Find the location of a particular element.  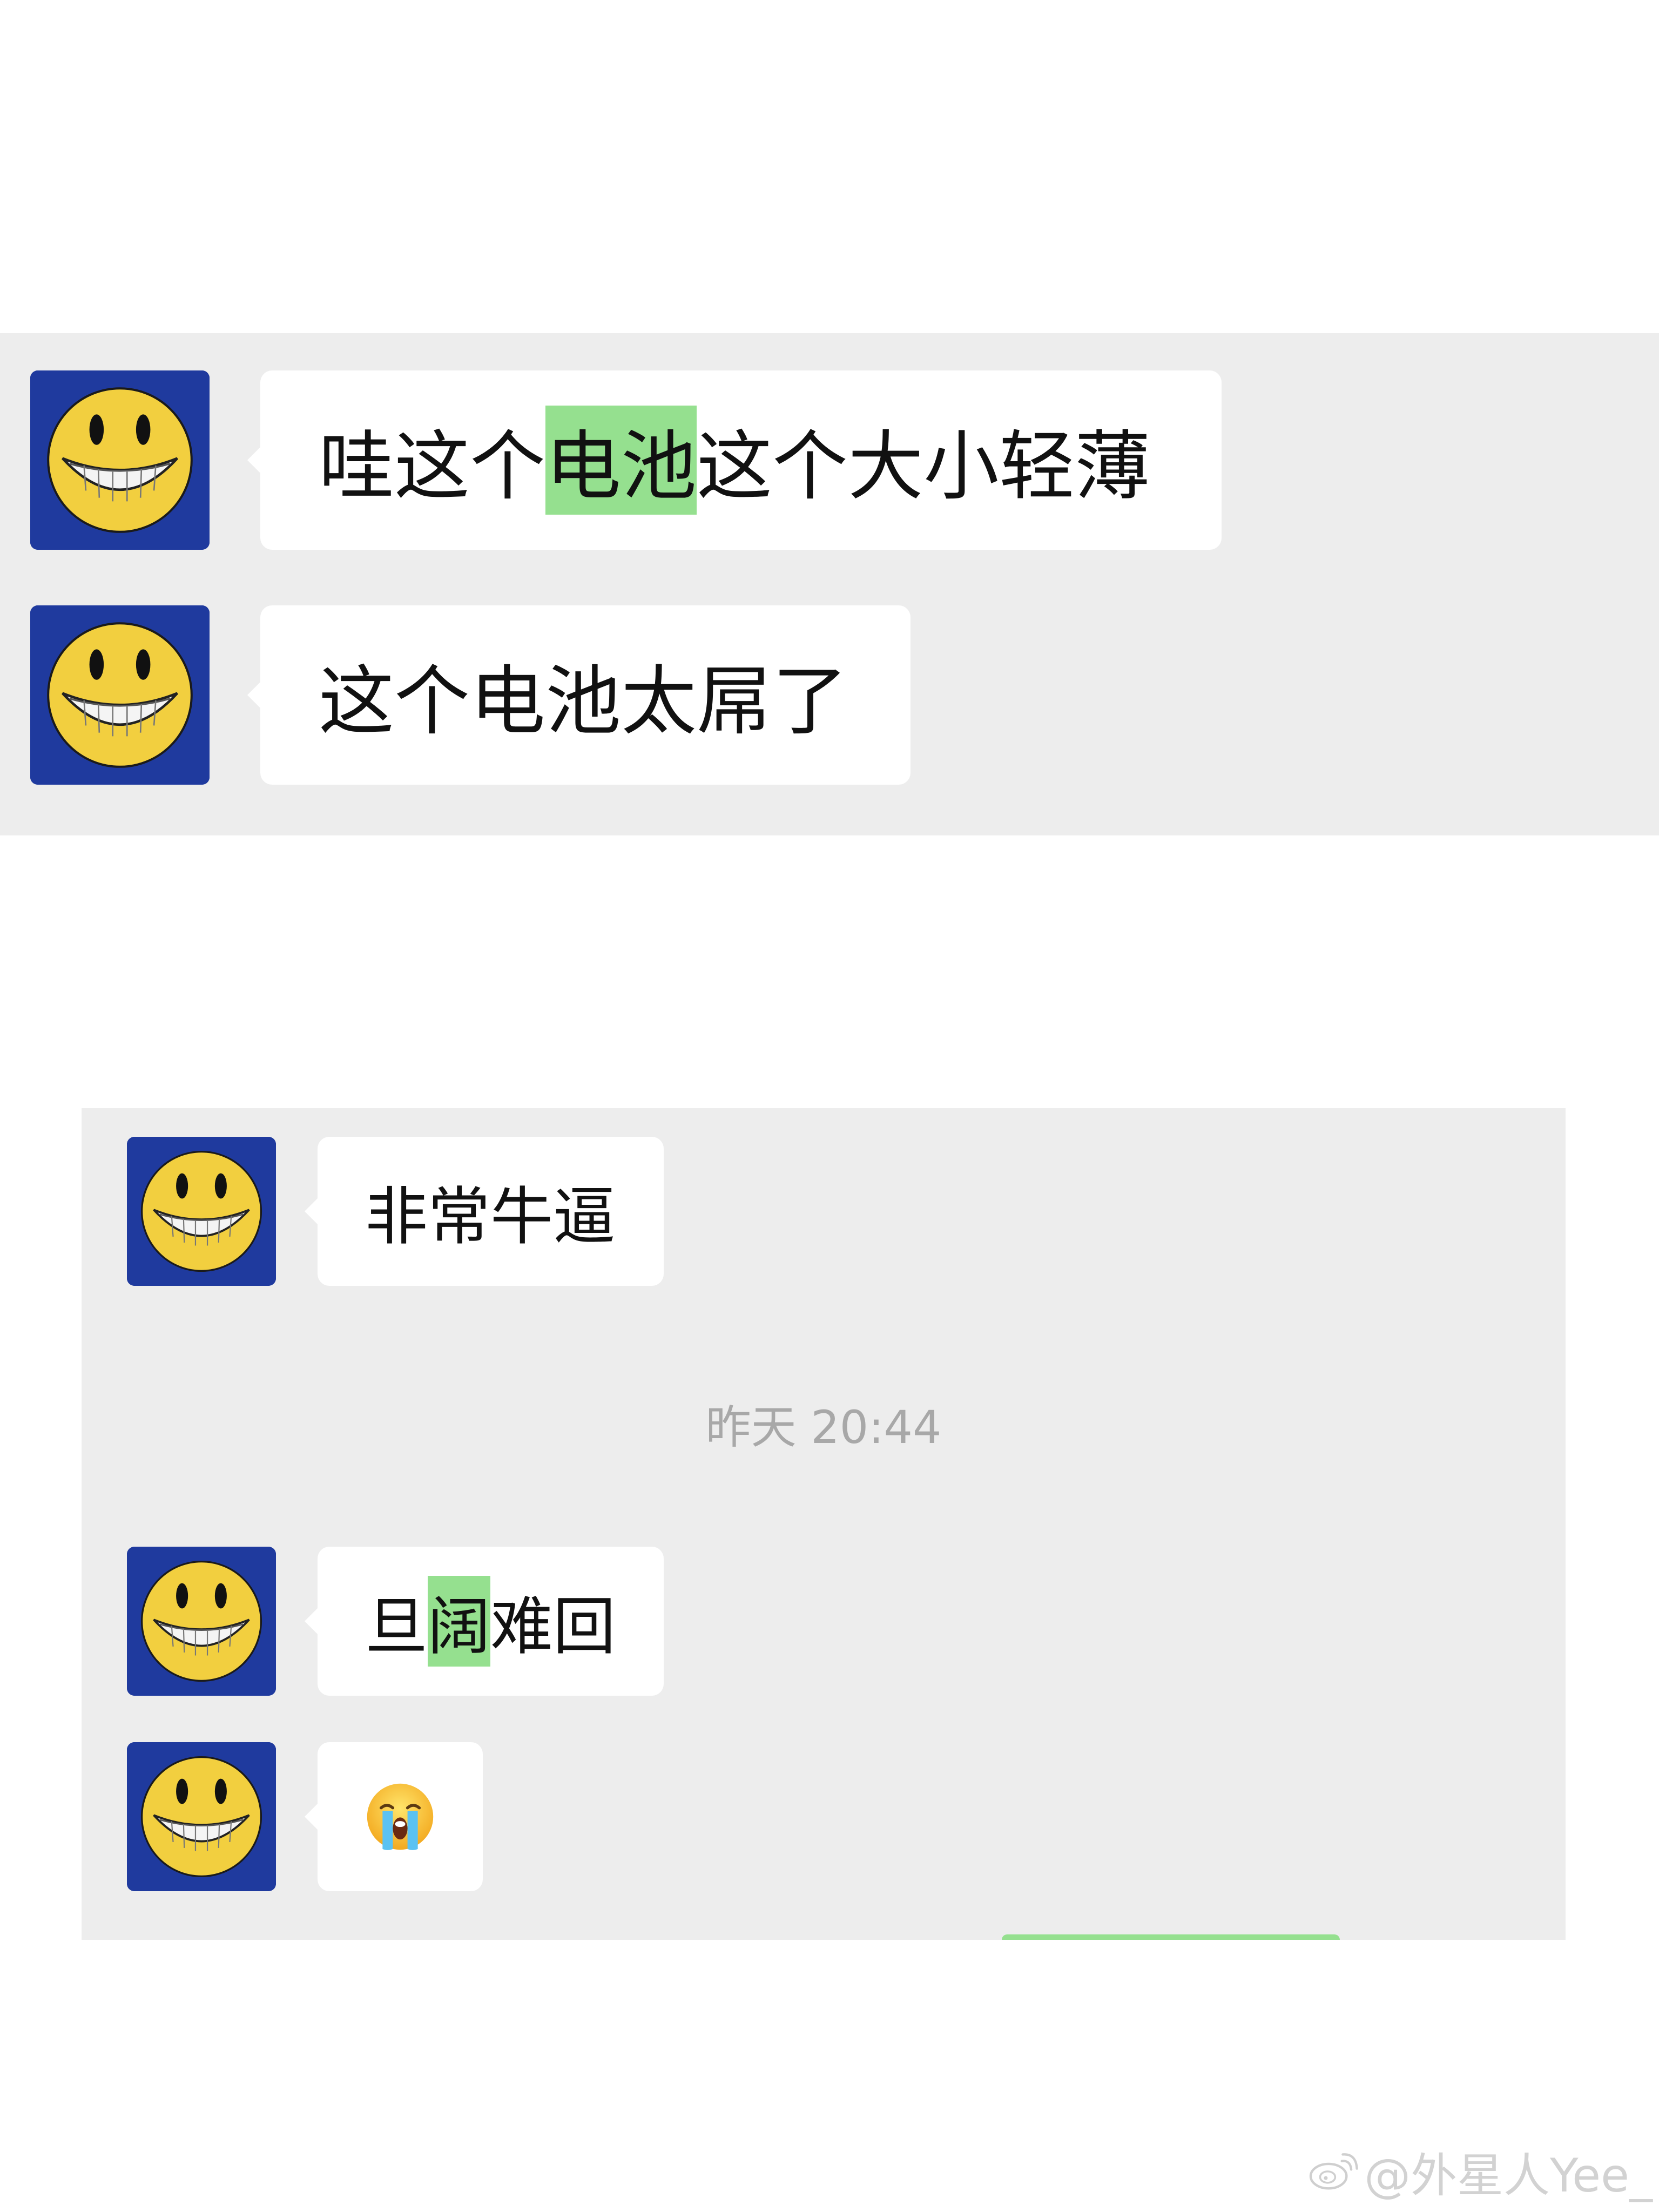

message-bubble: 这个电池太屌了 is located at coordinates (579, 695).